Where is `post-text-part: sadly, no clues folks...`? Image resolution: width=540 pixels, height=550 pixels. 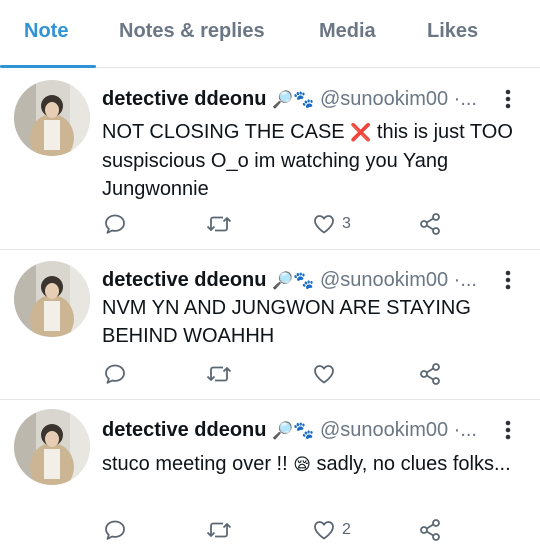
post-text-part: sadly, no clues folks... is located at coordinates (410, 464).